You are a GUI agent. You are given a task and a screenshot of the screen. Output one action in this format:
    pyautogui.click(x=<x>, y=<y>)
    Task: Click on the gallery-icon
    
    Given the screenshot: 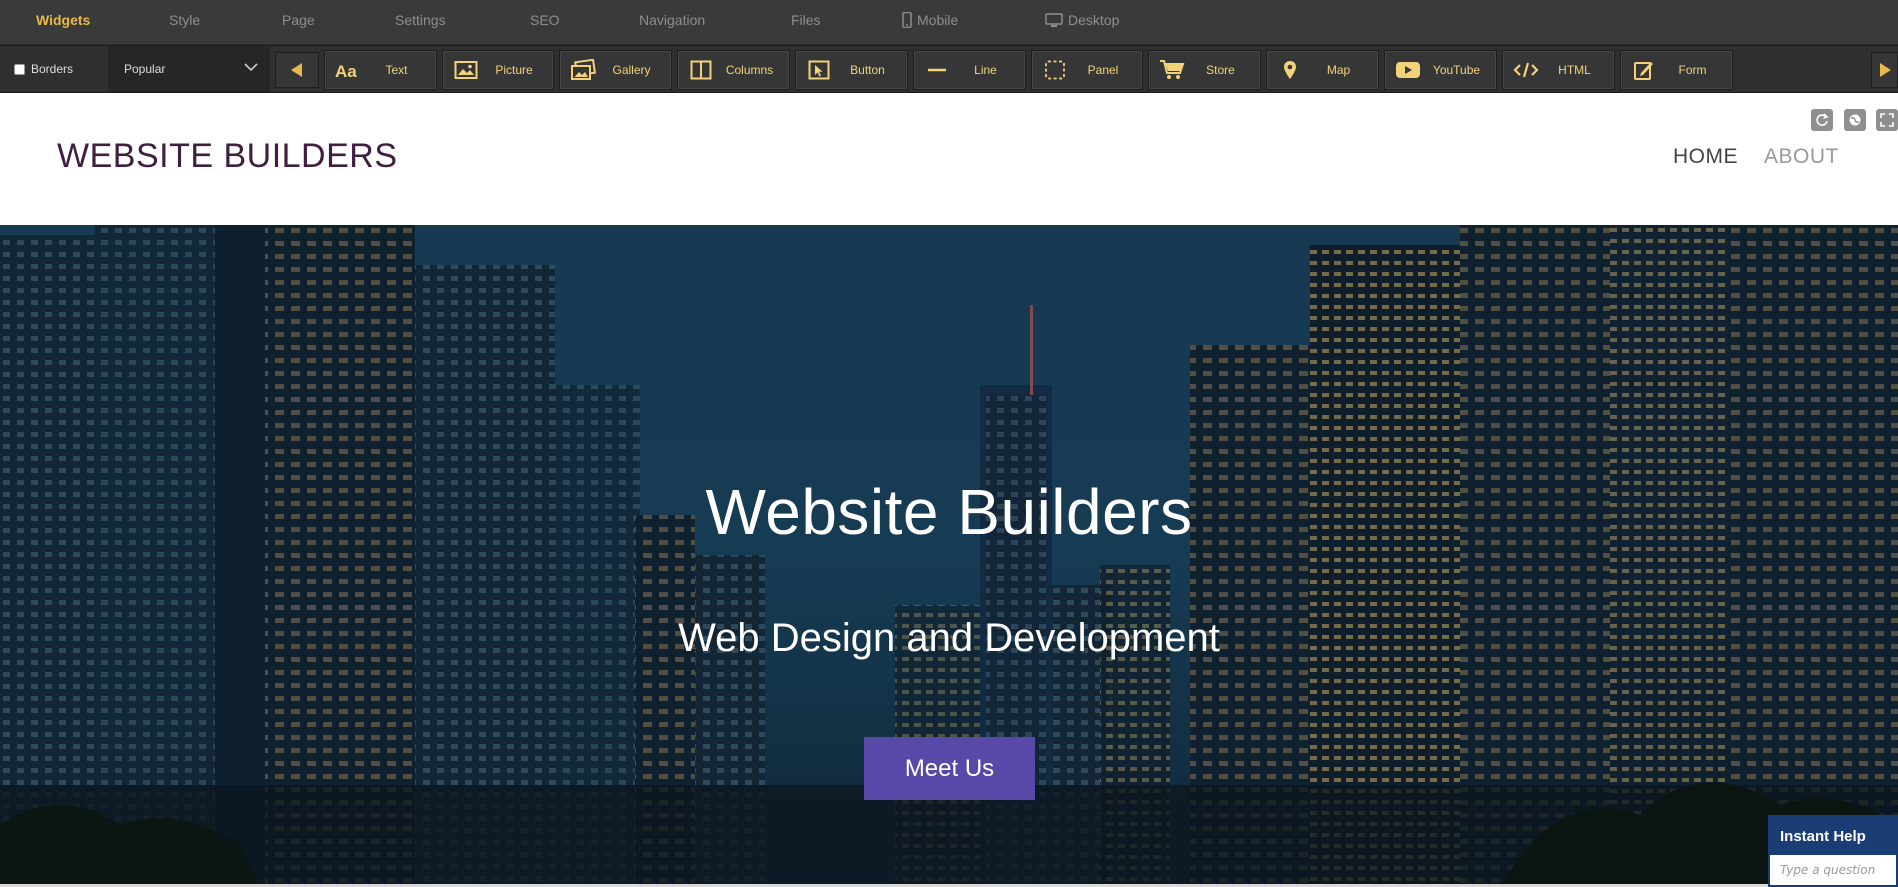 What is the action you would take?
    pyautogui.click(x=583, y=70)
    